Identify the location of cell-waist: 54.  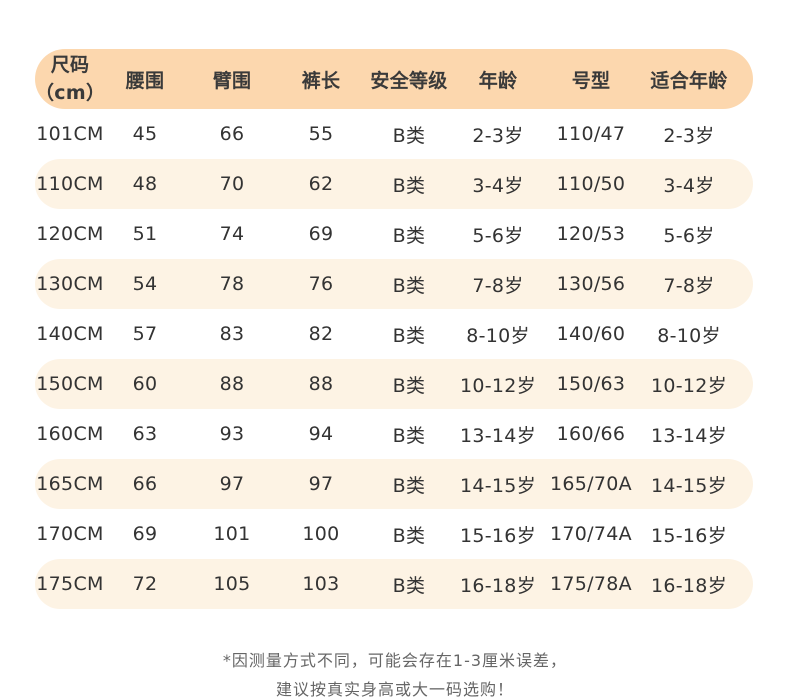
(145, 284).